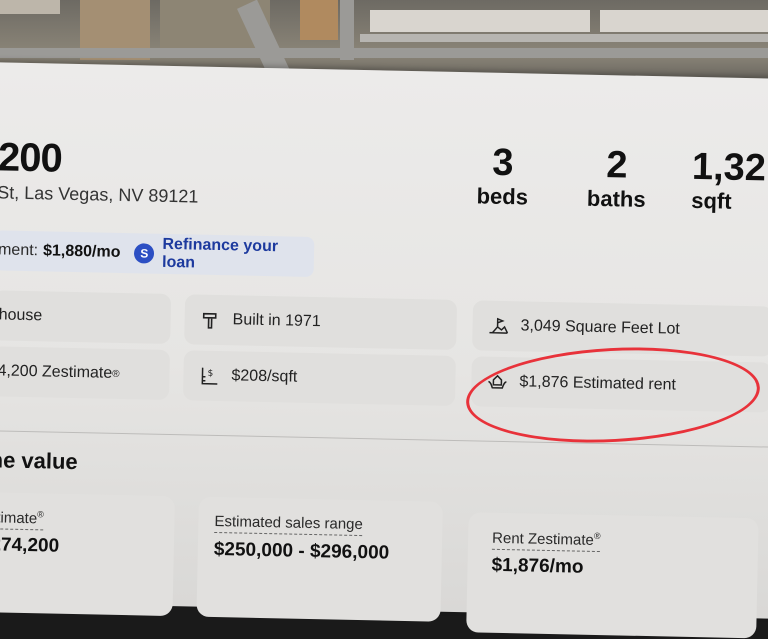  Describe the element at coordinates (238, 255) in the screenshot. I see `refinance-link: Refinance your loan` at that location.